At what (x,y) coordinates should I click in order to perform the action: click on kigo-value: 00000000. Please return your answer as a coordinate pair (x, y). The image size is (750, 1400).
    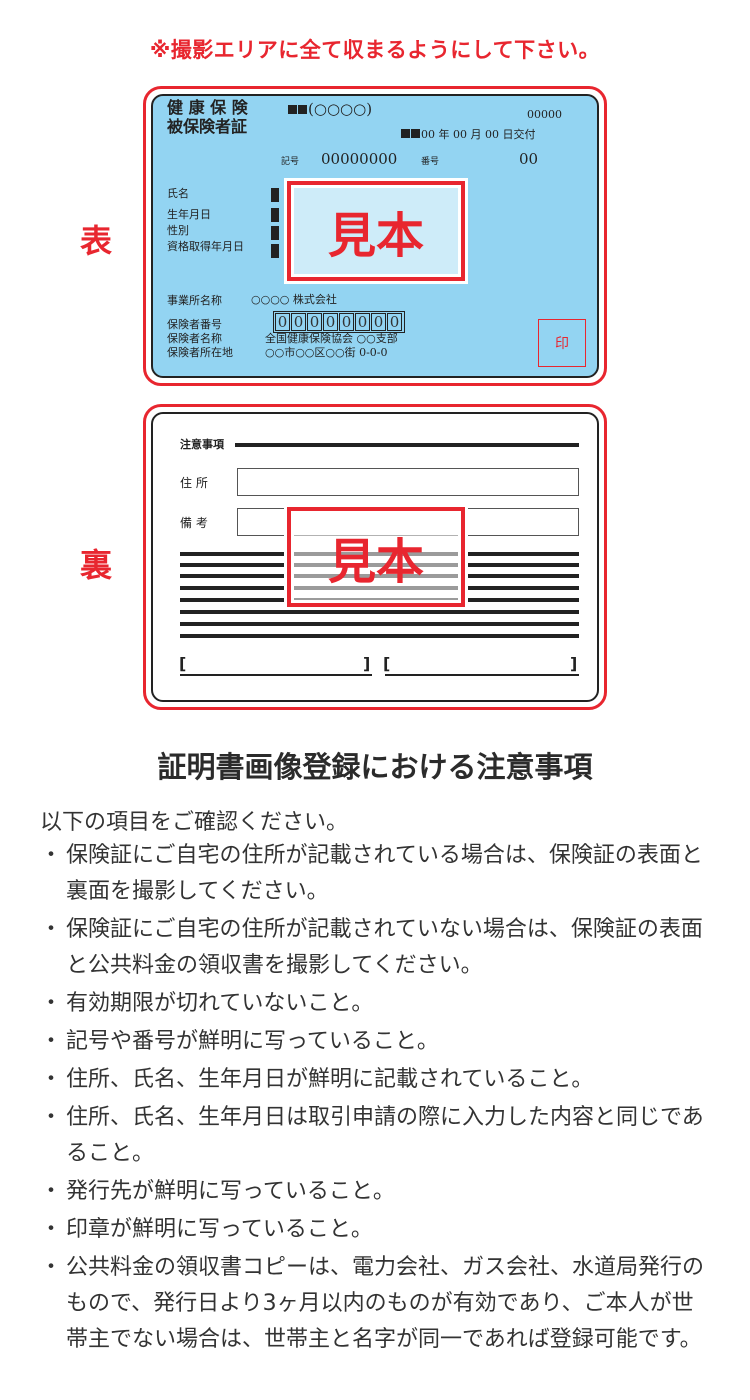
    Looking at the image, I should click on (359, 159).